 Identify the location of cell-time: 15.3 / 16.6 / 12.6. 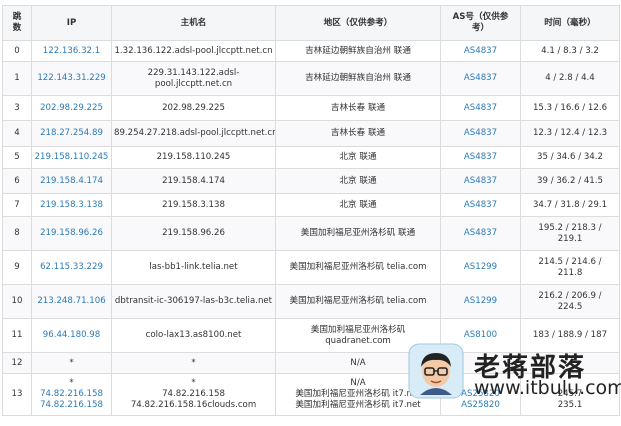
(570, 108).